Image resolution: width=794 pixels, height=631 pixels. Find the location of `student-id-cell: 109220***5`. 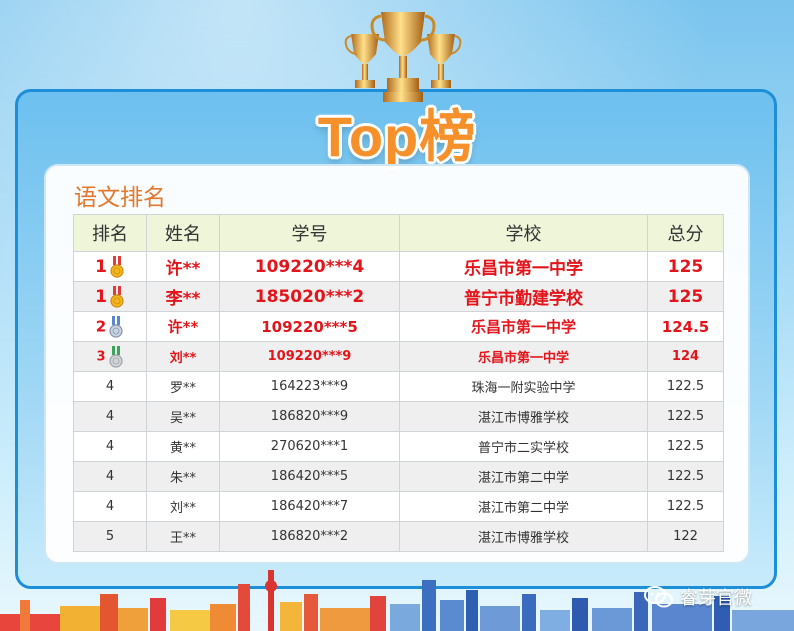

student-id-cell: 109220***5 is located at coordinates (309, 326).